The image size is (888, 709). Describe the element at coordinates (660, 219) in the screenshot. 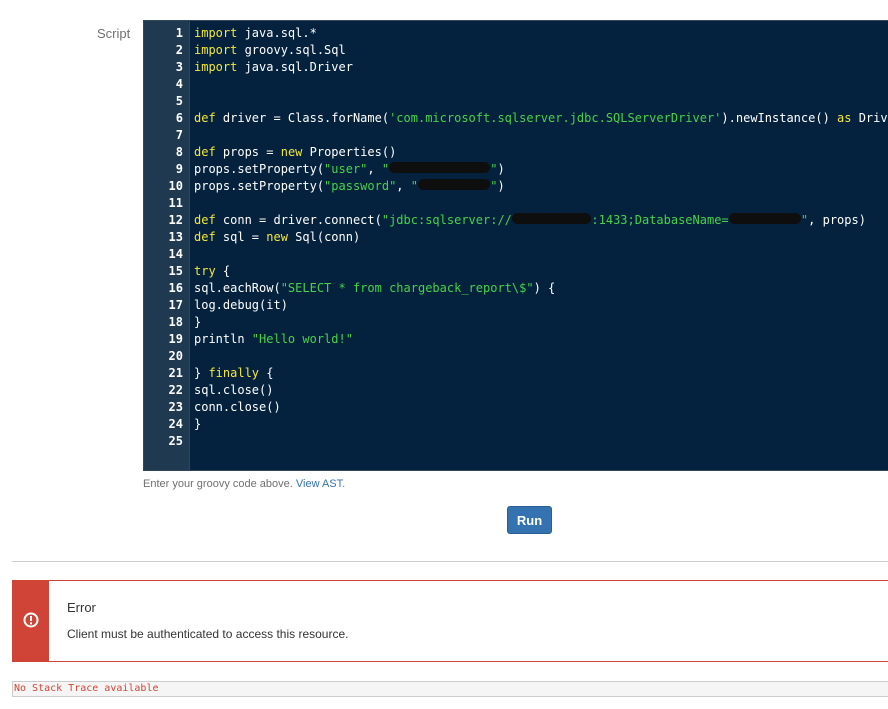

I see `code-string: :1433;DatabaseName=` at that location.